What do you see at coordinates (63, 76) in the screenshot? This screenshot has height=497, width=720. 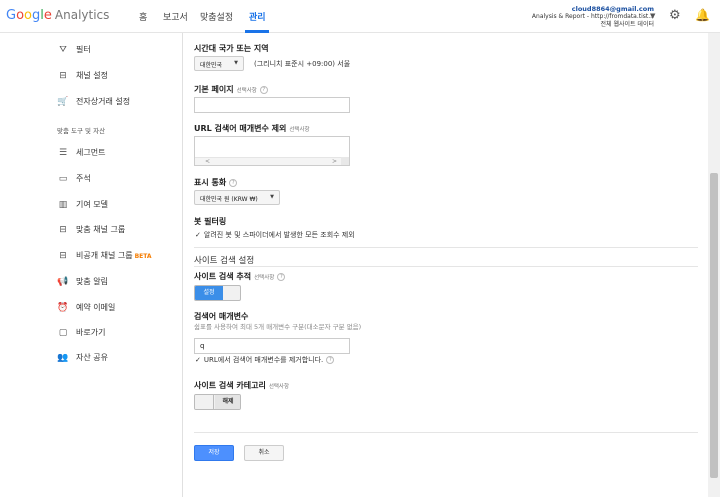 I see `channel-icon: ⊟` at bounding box center [63, 76].